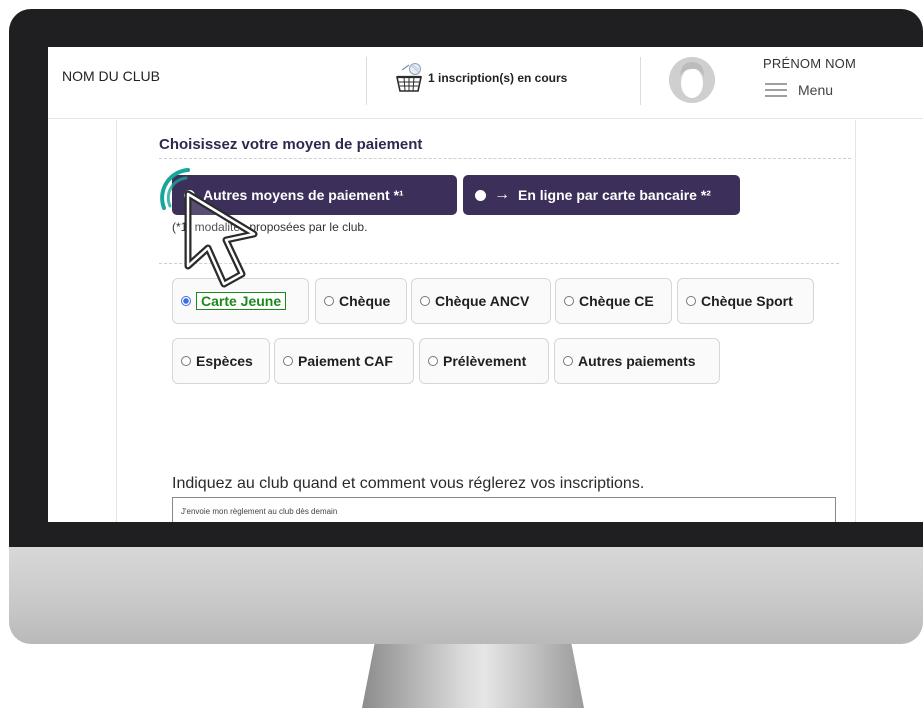 The height and width of the screenshot is (708, 923). I want to click on method-label: Autres paiements, so click(637, 361).